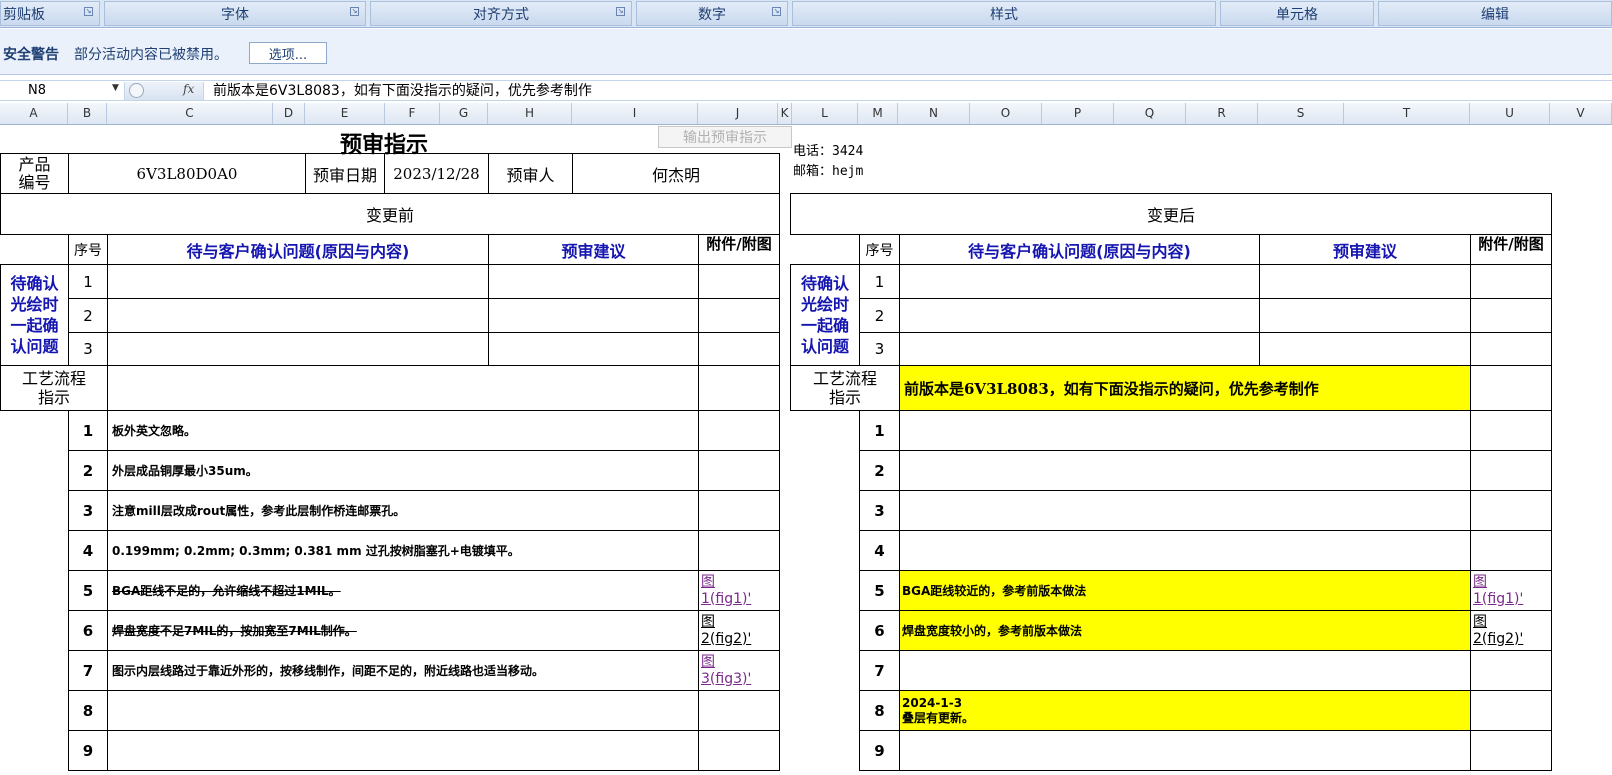 The image size is (1612, 775). What do you see at coordinates (1006, 113) in the screenshot?
I see `column-header: O` at bounding box center [1006, 113].